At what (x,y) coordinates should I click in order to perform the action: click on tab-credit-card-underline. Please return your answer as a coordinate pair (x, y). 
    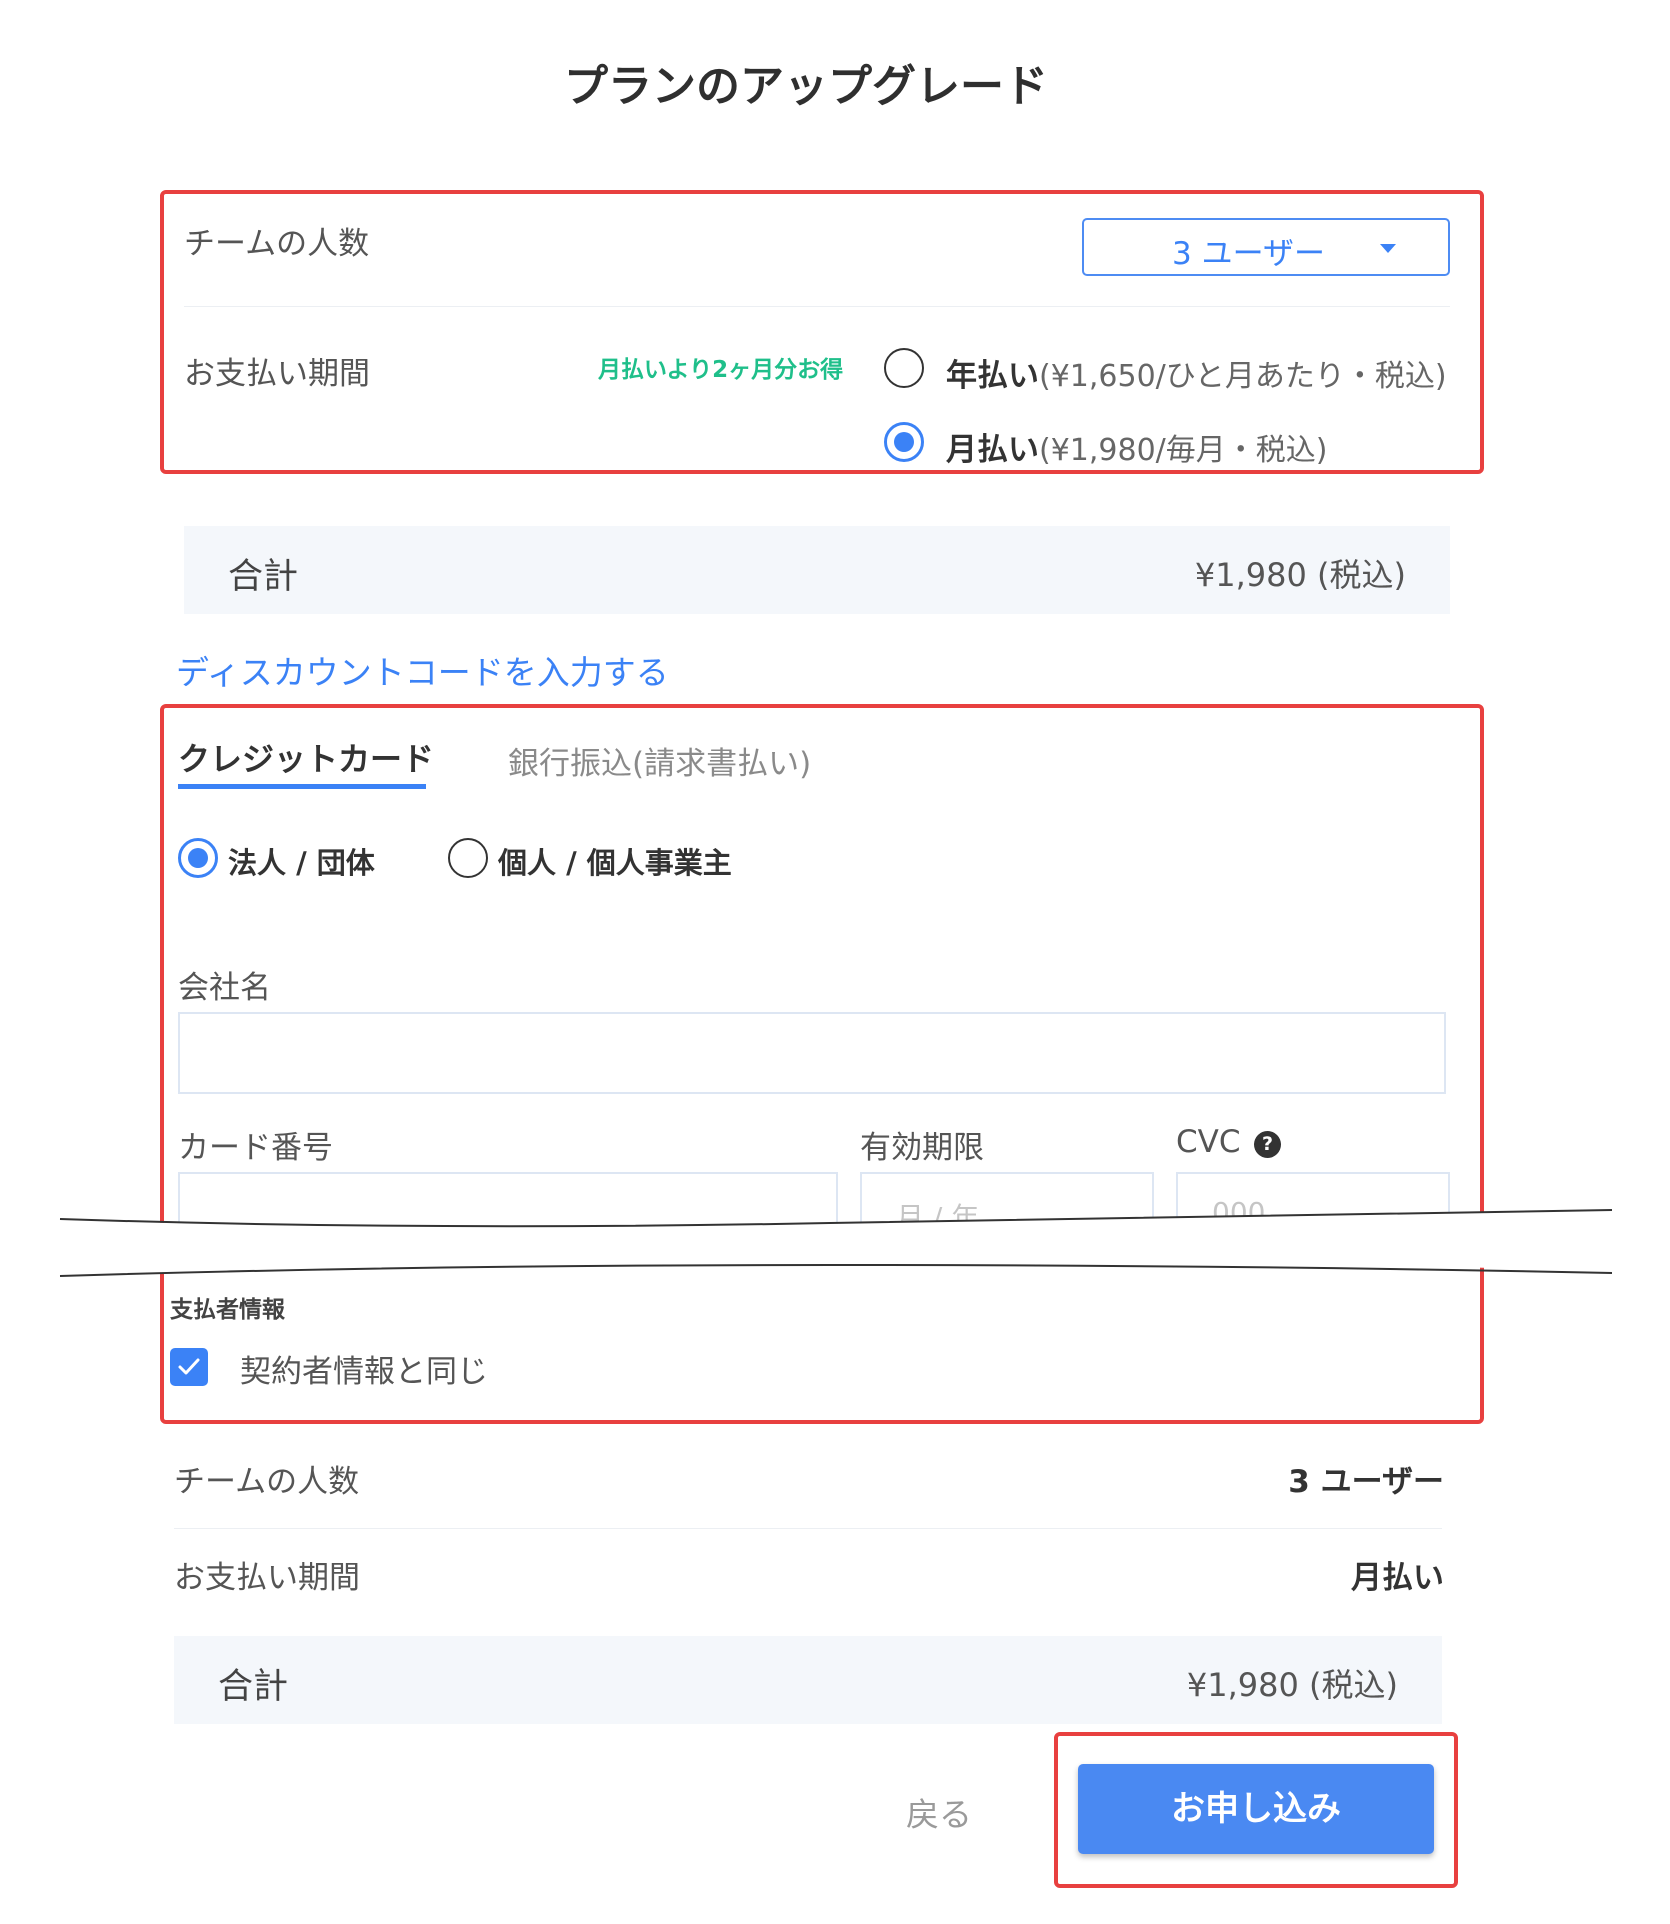
    Looking at the image, I should click on (302, 786).